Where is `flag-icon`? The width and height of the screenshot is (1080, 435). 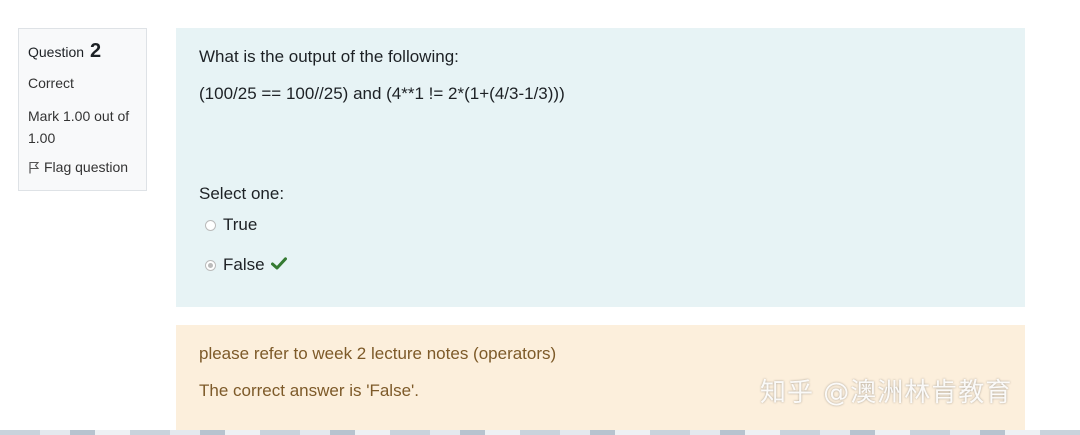
flag-icon is located at coordinates (34, 167).